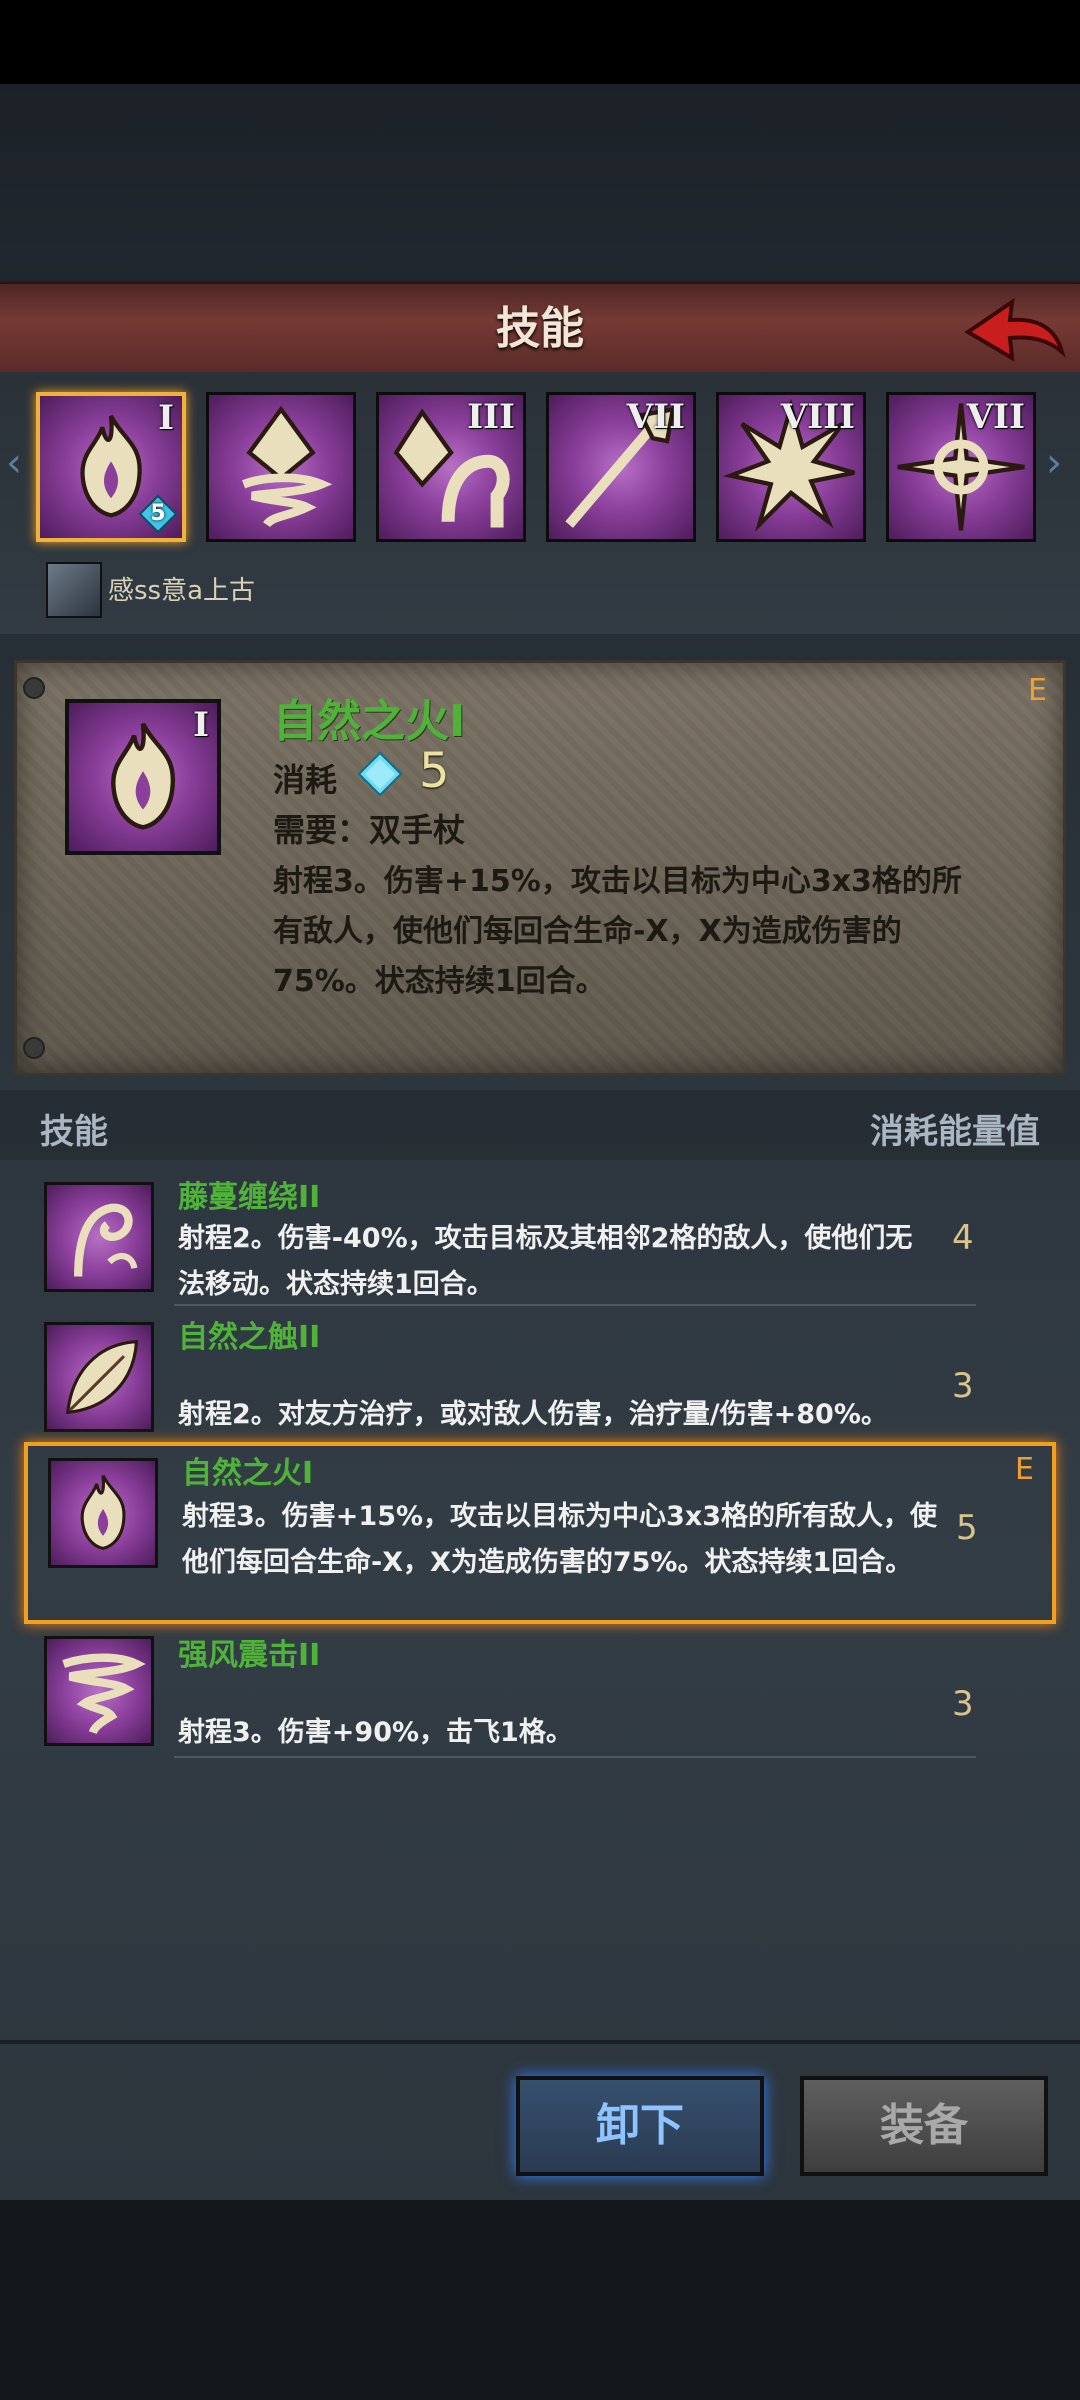  What do you see at coordinates (369, 721) in the screenshot?
I see `detail-skill-name: 自然之火I` at bounding box center [369, 721].